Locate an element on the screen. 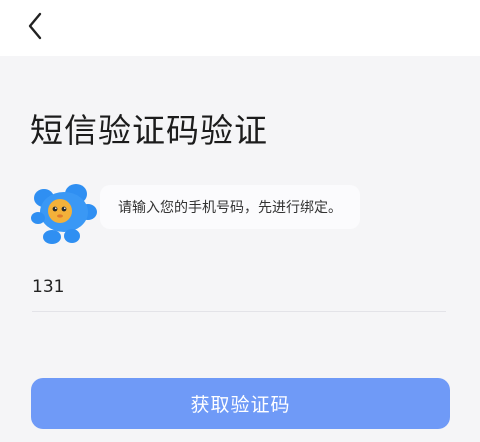 This screenshot has width=480, height=442. mascot-avatar is located at coordinates (65, 214).